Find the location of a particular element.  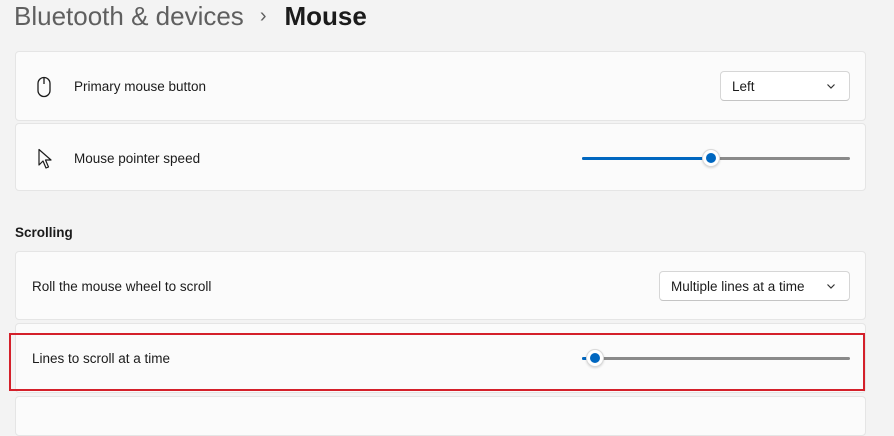

roll-mouse-wheel-label: Roll the mouse wheel to scroll is located at coordinates (122, 286).